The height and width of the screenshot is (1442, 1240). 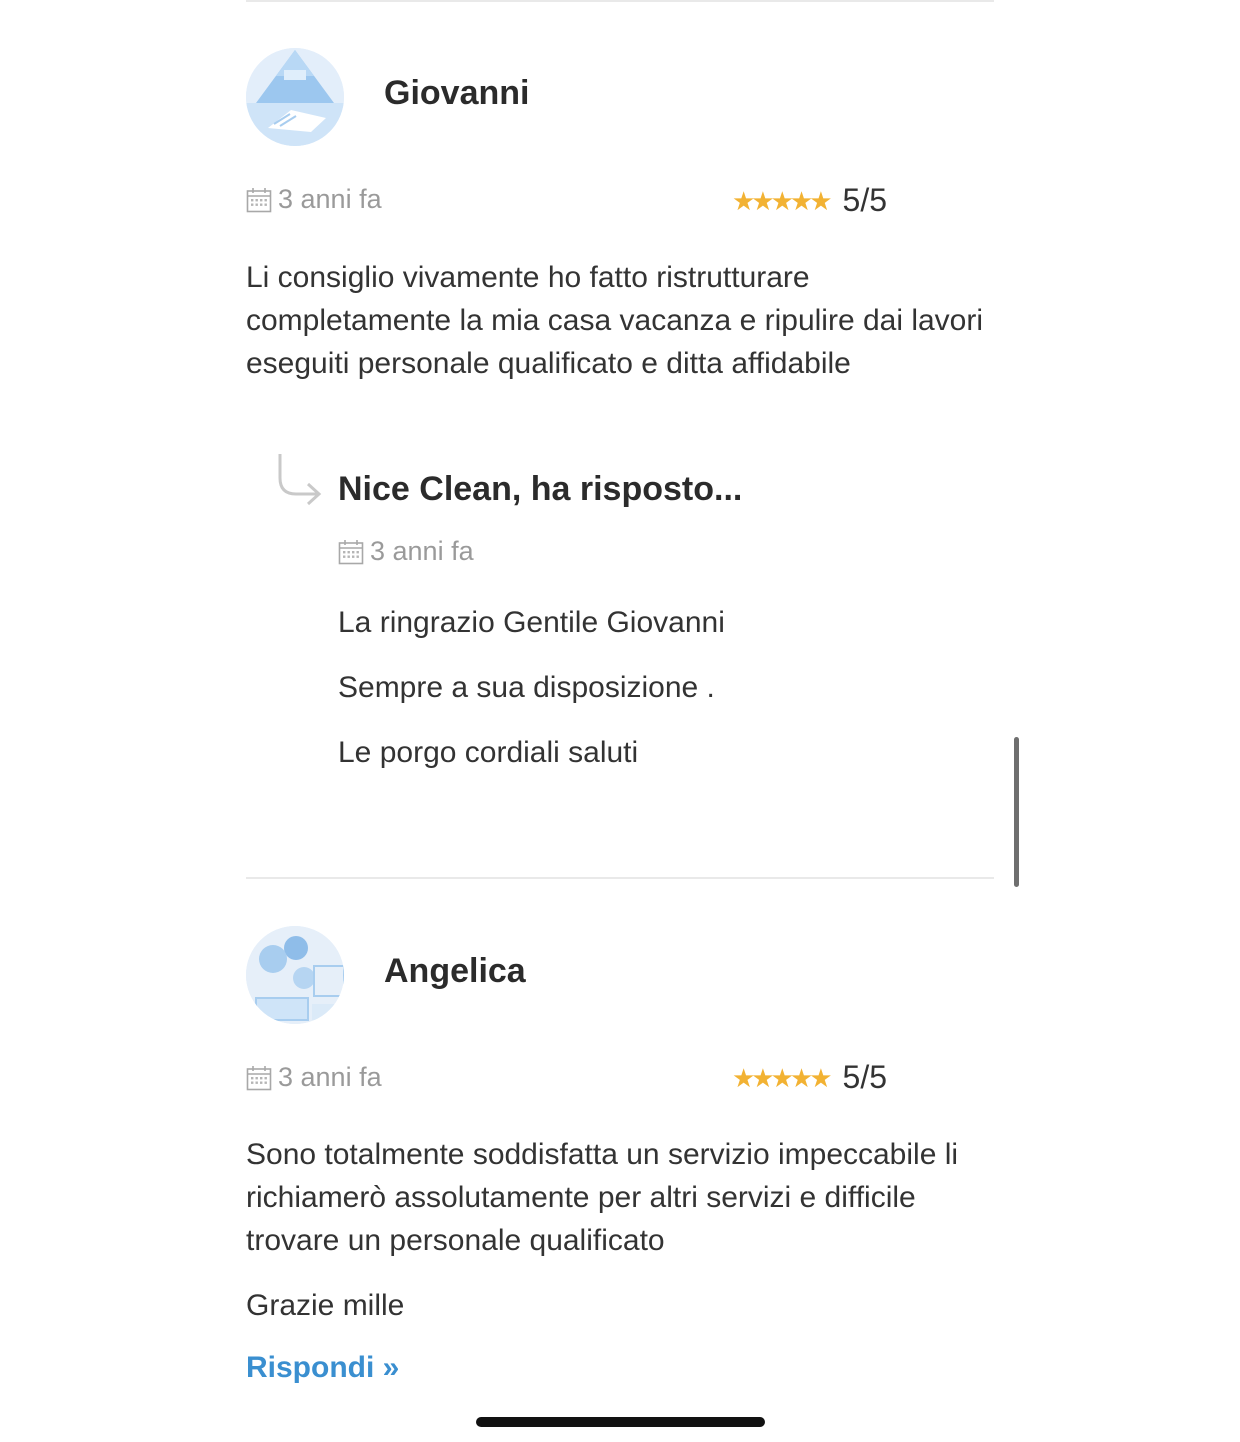 What do you see at coordinates (620, 1422) in the screenshot?
I see `home-indicator` at bounding box center [620, 1422].